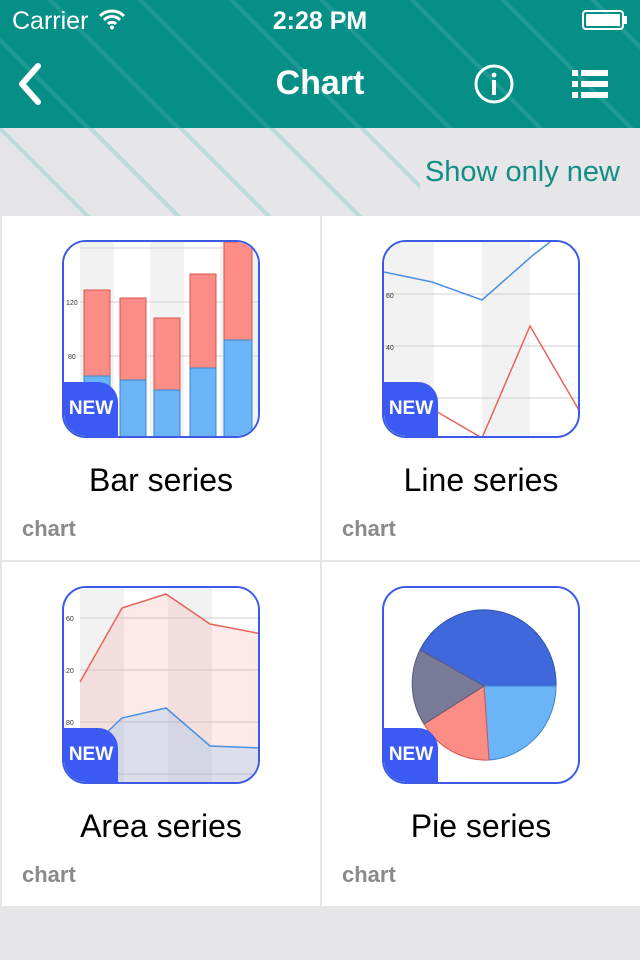 This screenshot has height=960, width=640. I want to click on info-icon, so click(494, 84).